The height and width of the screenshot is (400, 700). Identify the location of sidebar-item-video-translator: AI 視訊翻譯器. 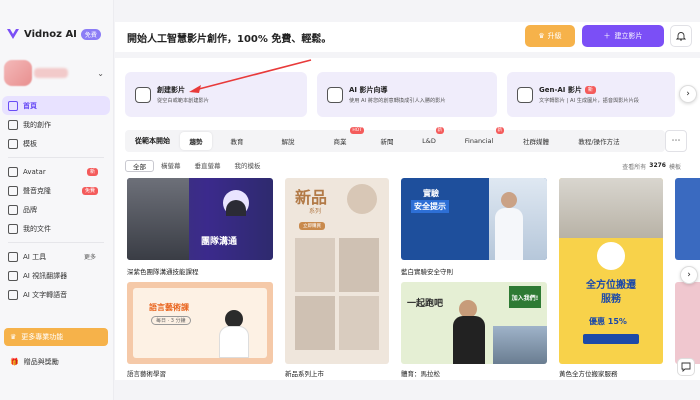
(56, 275).